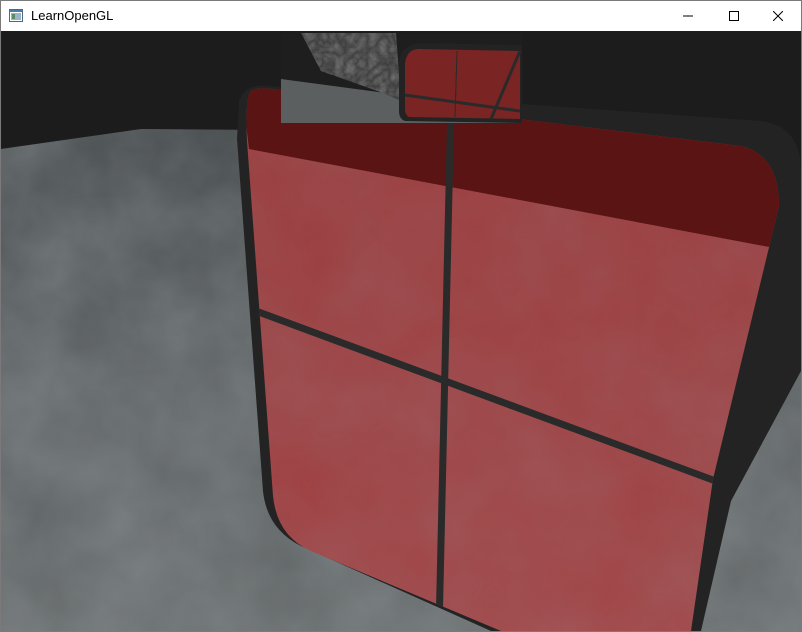  Describe the element at coordinates (401, 16) in the screenshot. I see `title-bar: LearnOpenGL` at that location.